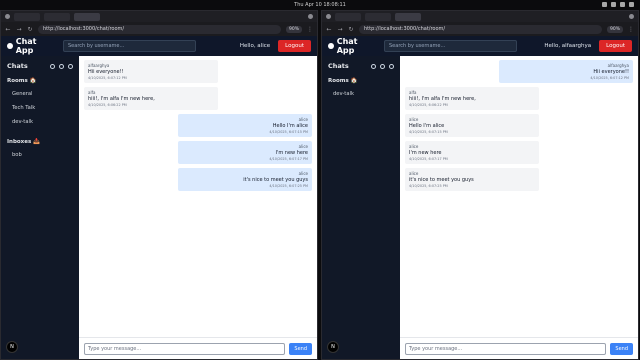  I want to click on system-clock: Thu Apr 10 18:08:11, so click(320, 5).